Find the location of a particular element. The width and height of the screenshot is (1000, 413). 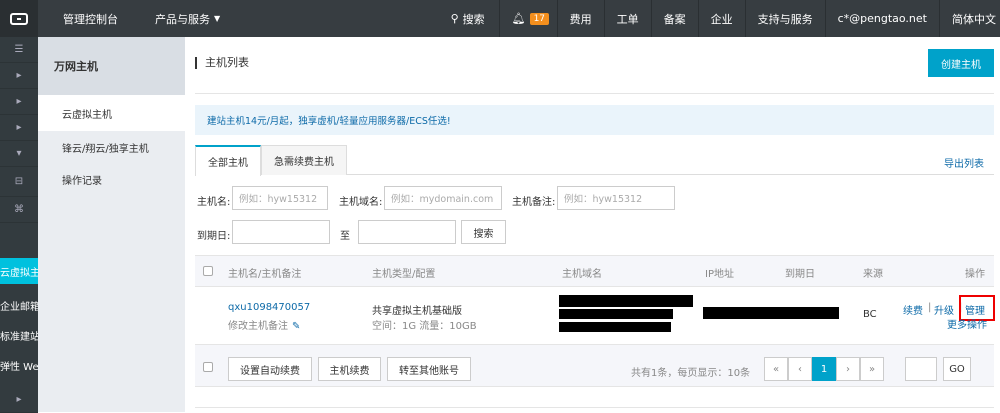

account-menu: c*@pengtao.net is located at coordinates (881, 18).